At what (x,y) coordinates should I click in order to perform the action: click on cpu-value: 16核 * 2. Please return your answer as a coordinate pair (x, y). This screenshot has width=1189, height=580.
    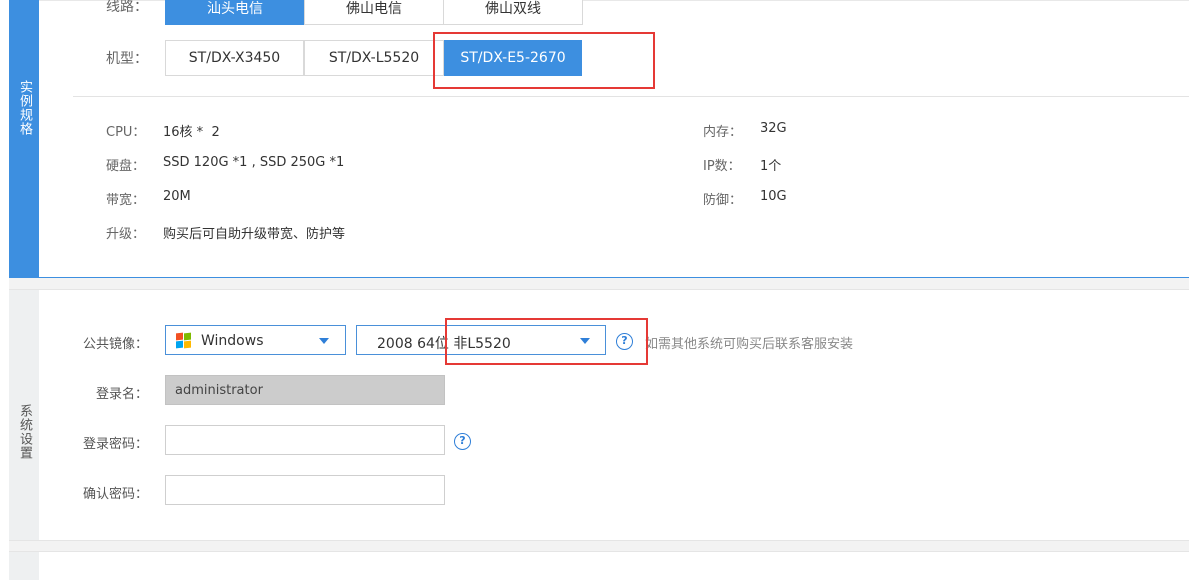
    Looking at the image, I should click on (191, 132).